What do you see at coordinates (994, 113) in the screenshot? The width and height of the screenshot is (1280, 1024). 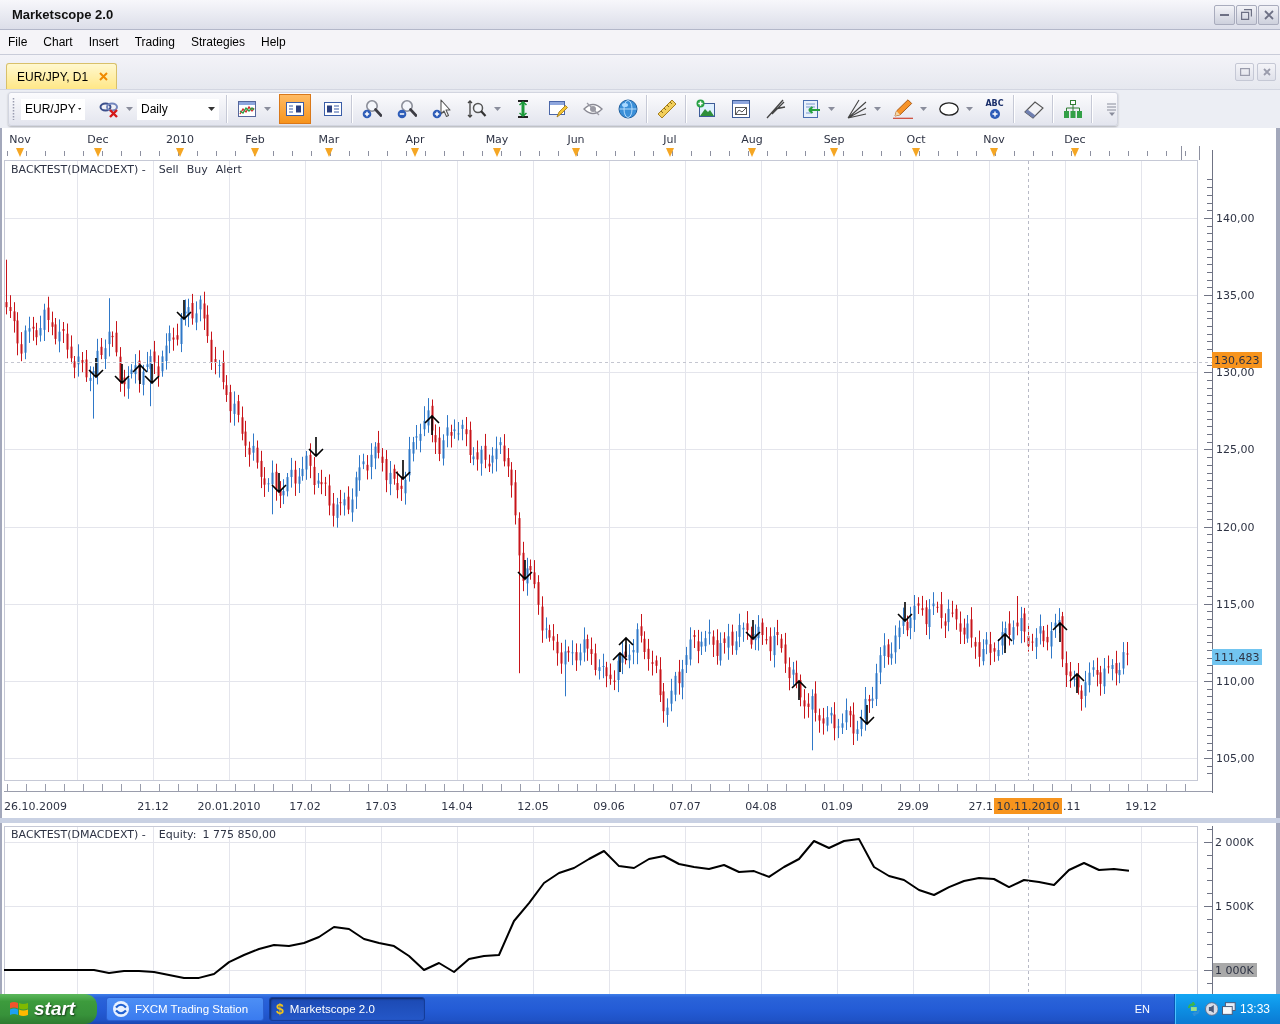 I see `plus-icon` at bounding box center [994, 113].